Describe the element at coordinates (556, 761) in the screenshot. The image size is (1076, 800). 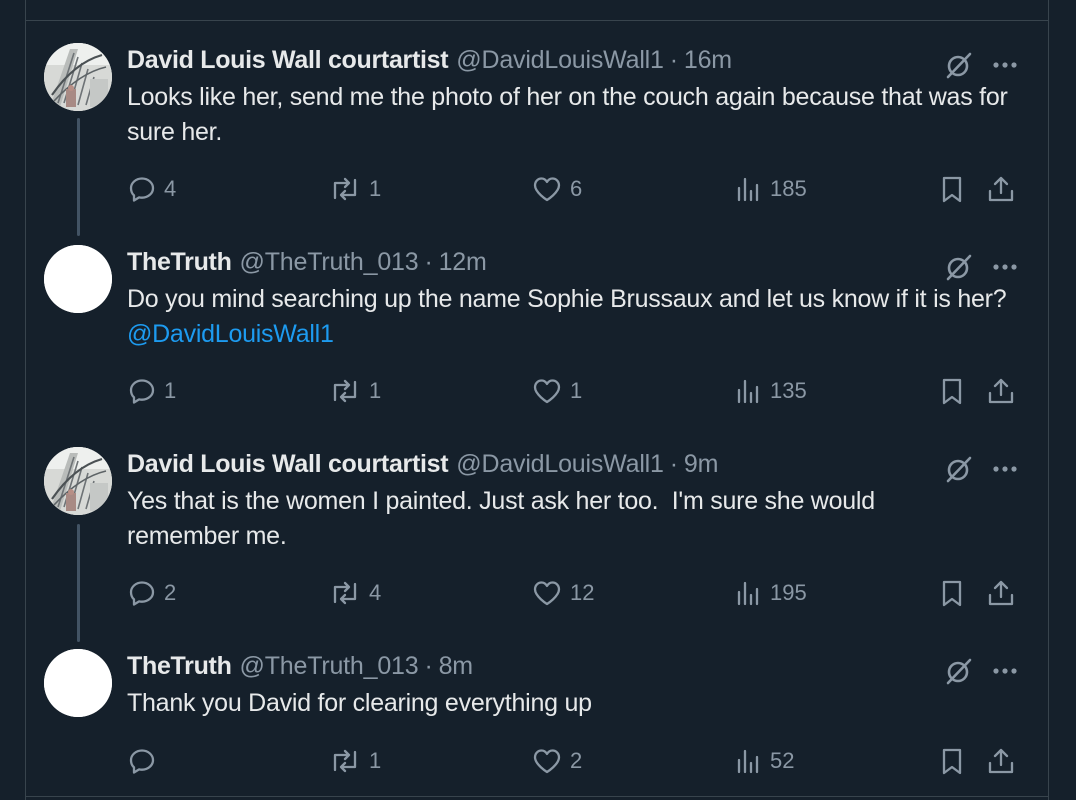
I see `like-button: 2` at that location.